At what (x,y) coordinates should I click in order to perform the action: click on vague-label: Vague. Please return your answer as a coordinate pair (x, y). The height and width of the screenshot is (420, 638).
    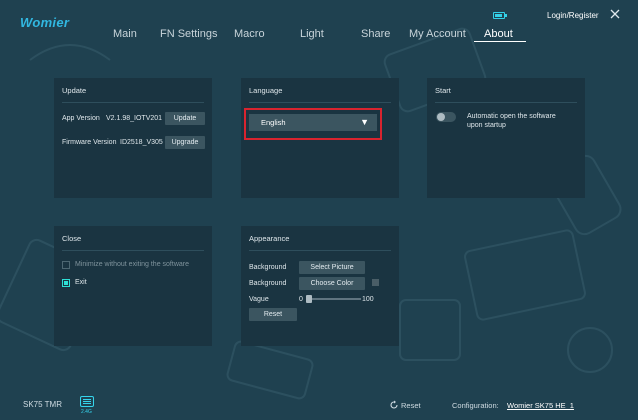
    Looking at the image, I should click on (259, 299).